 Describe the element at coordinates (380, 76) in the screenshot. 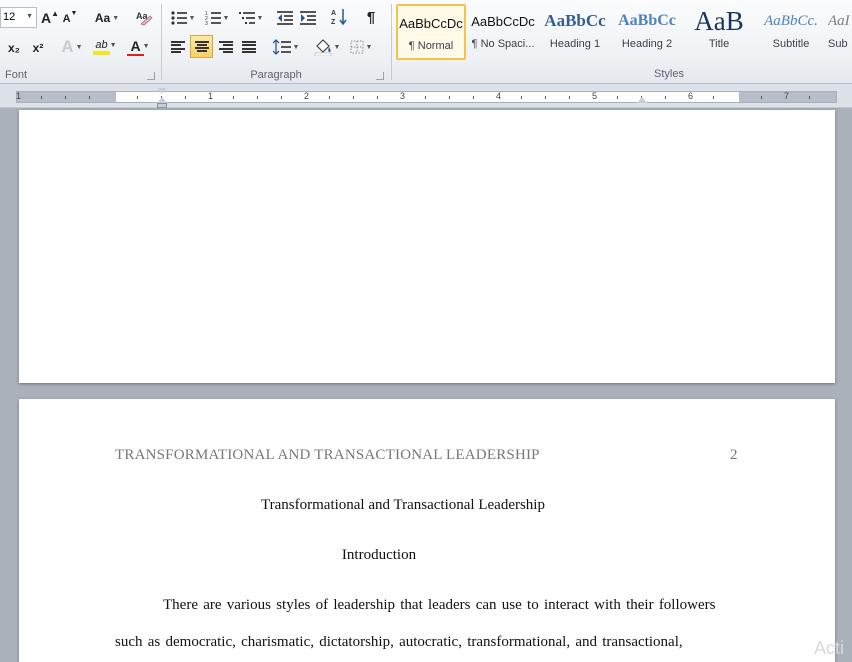

I see `paragraph-dialog-launcher-icon` at that location.